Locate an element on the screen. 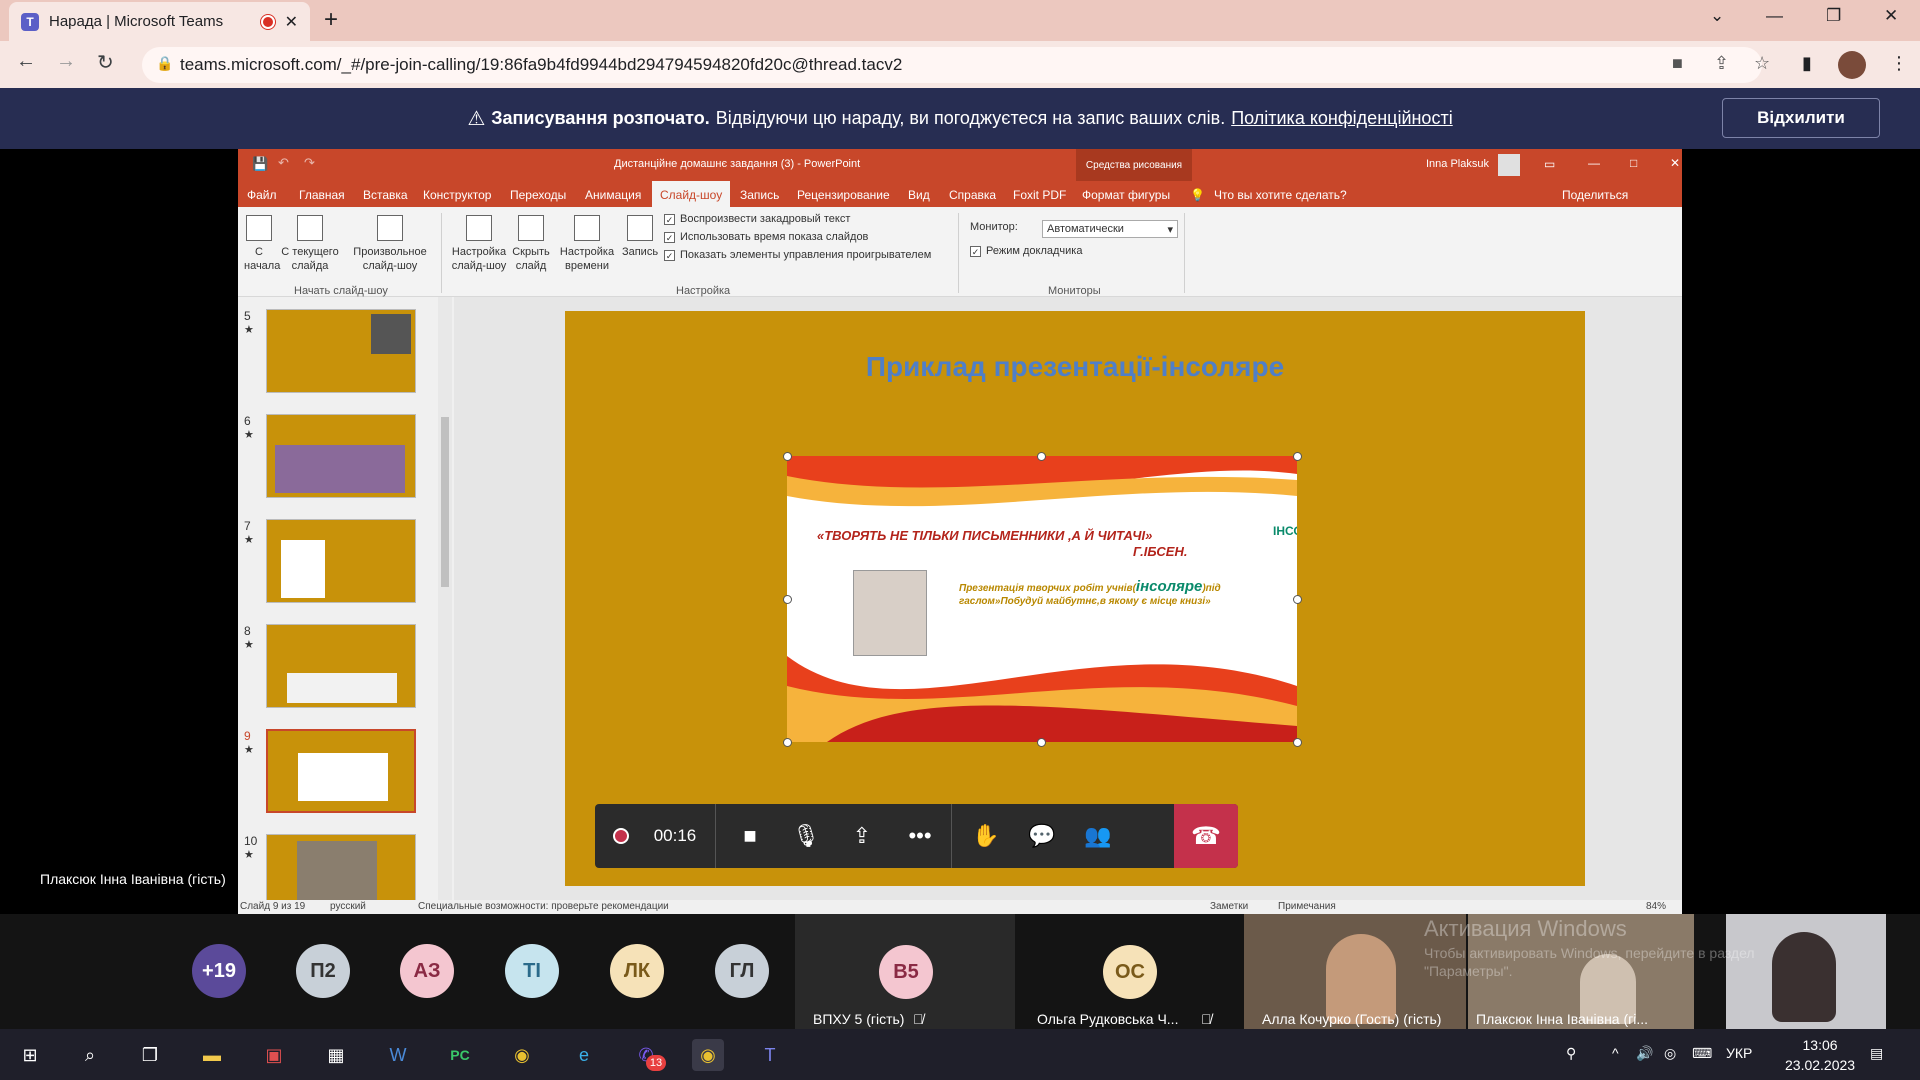 This screenshot has width=1920, height=1080. presenter-name: Плаксюк Інна Іванівна (гість) is located at coordinates (133, 879).